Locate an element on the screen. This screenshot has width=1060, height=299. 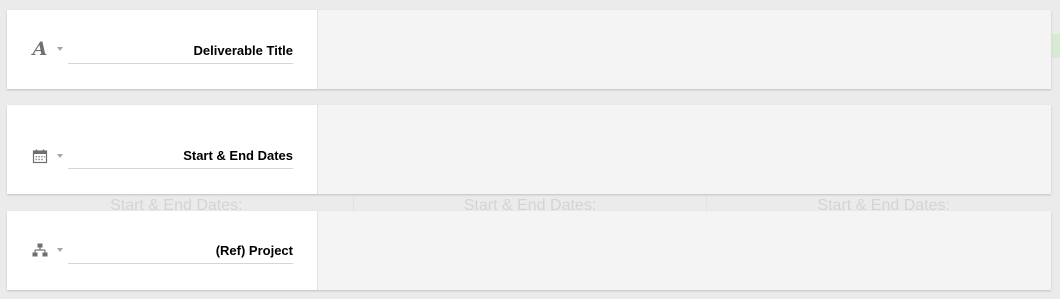
field-type-dropdown: A is located at coordinates (47, 49).